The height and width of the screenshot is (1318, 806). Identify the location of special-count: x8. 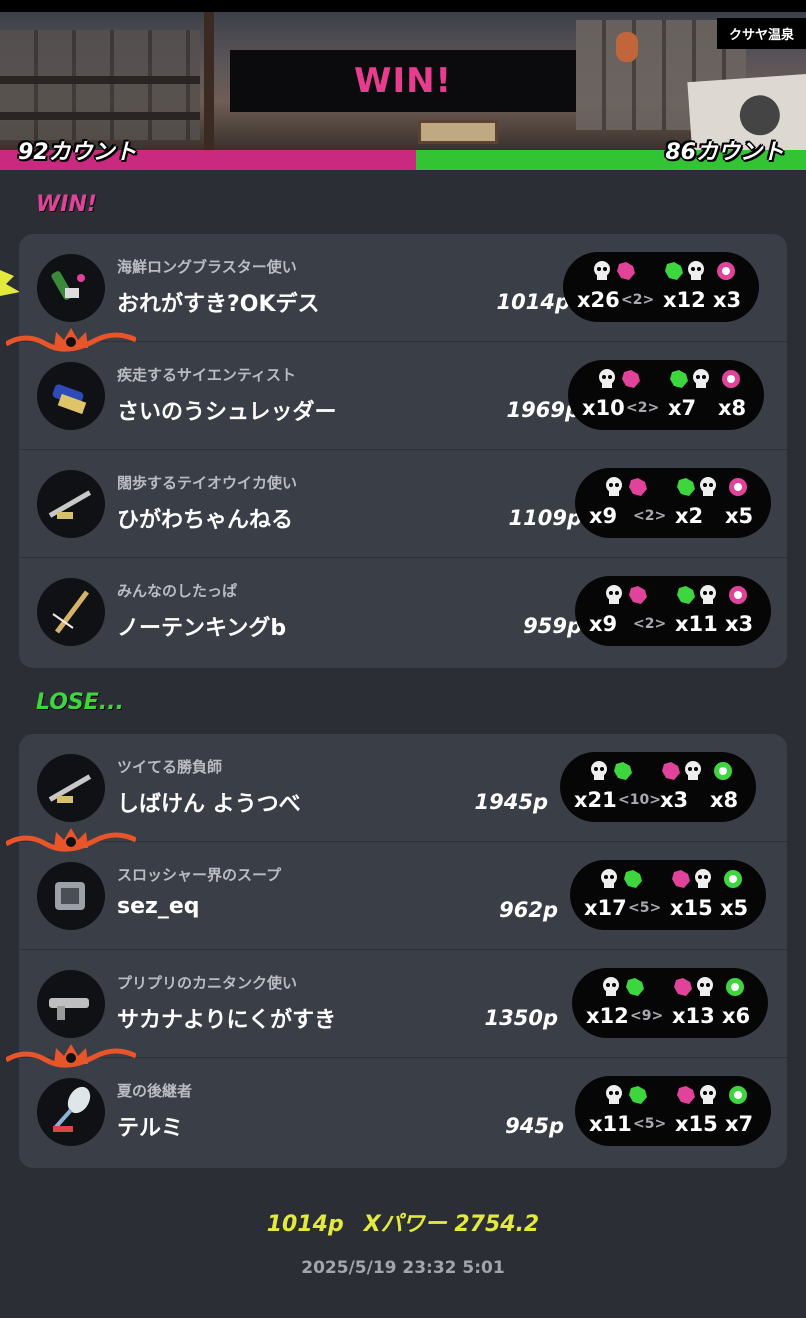
(732, 408).